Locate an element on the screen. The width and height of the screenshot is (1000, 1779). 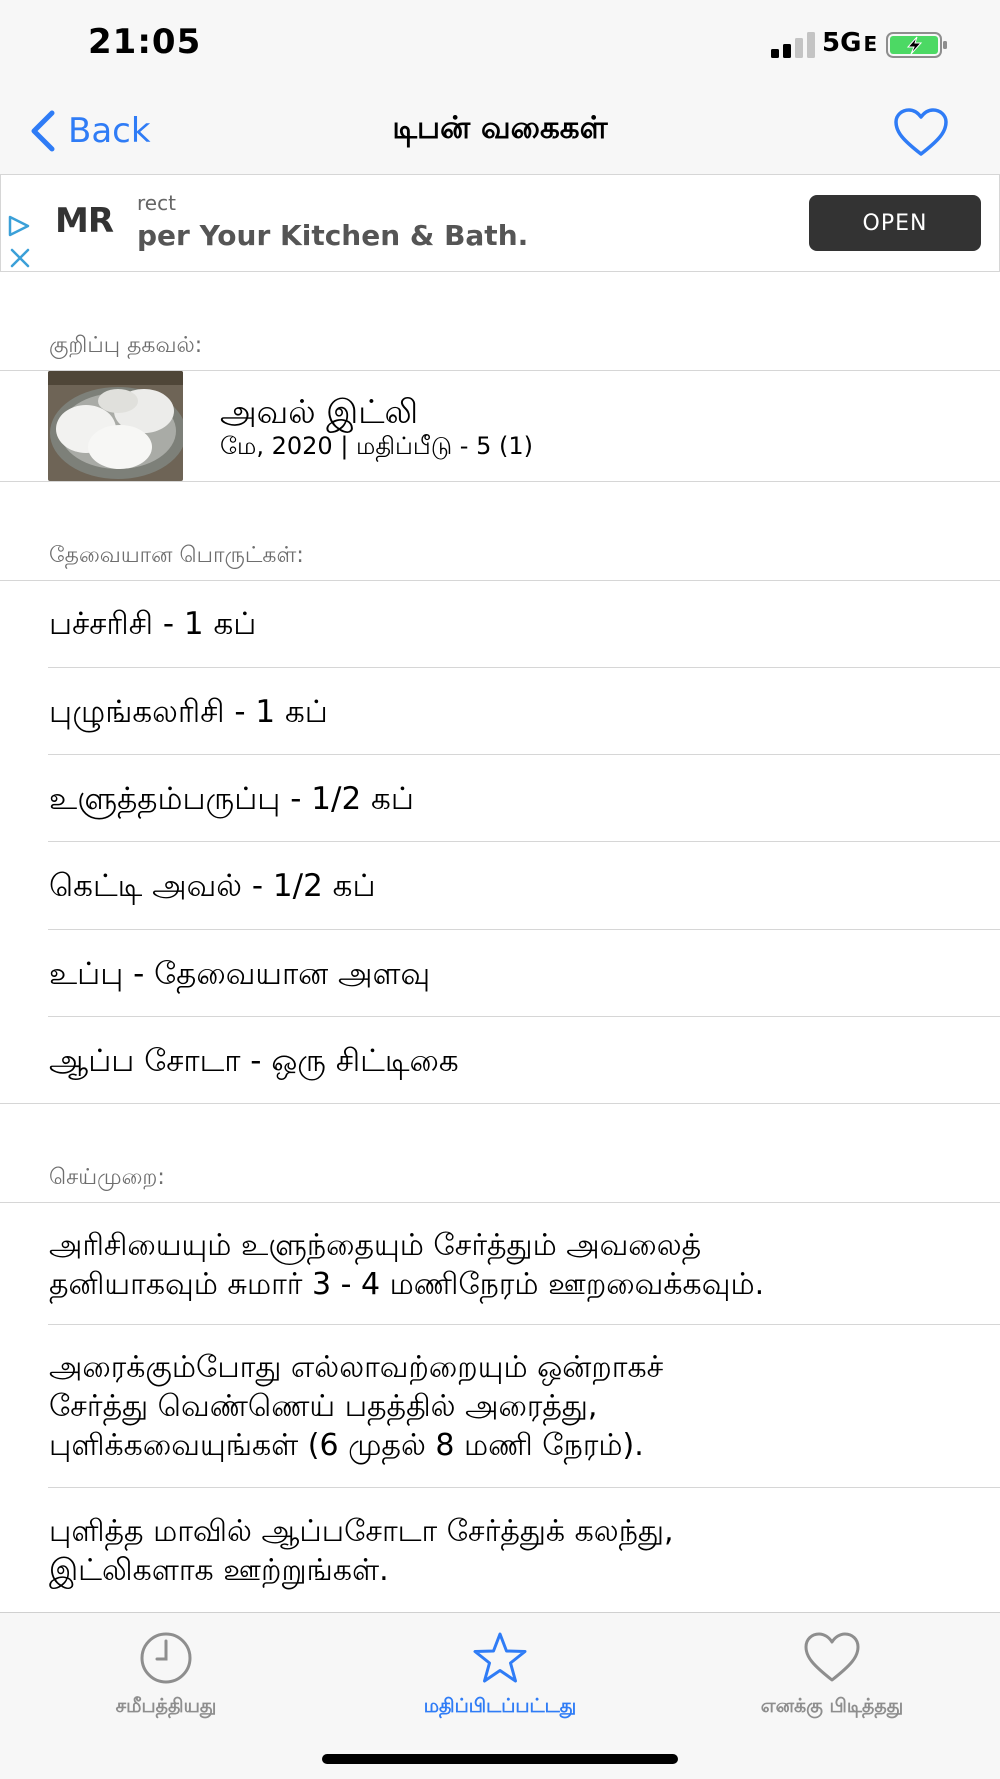
status-bar: 21:05 5G E is located at coordinates (500, 44).